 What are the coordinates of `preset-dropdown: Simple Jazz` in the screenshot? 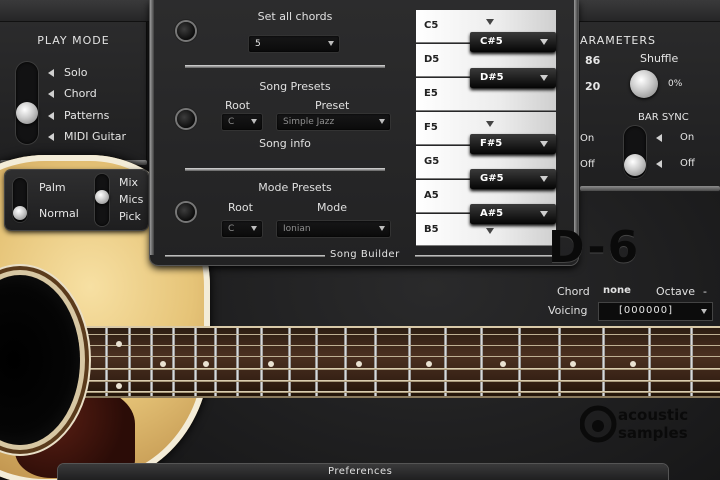 It's located at (333, 122).